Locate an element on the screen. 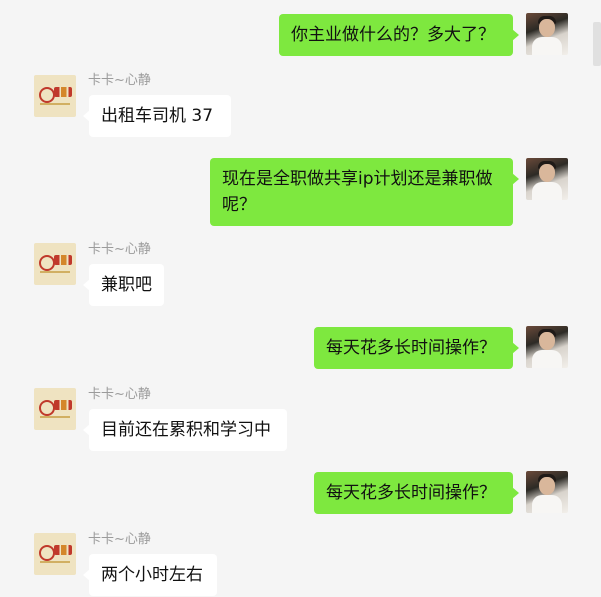 Image resolution: width=601 pixels, height=597 pixels. message-bubble-incoming: 两个小时左右 is located at coordinates (150, 575).